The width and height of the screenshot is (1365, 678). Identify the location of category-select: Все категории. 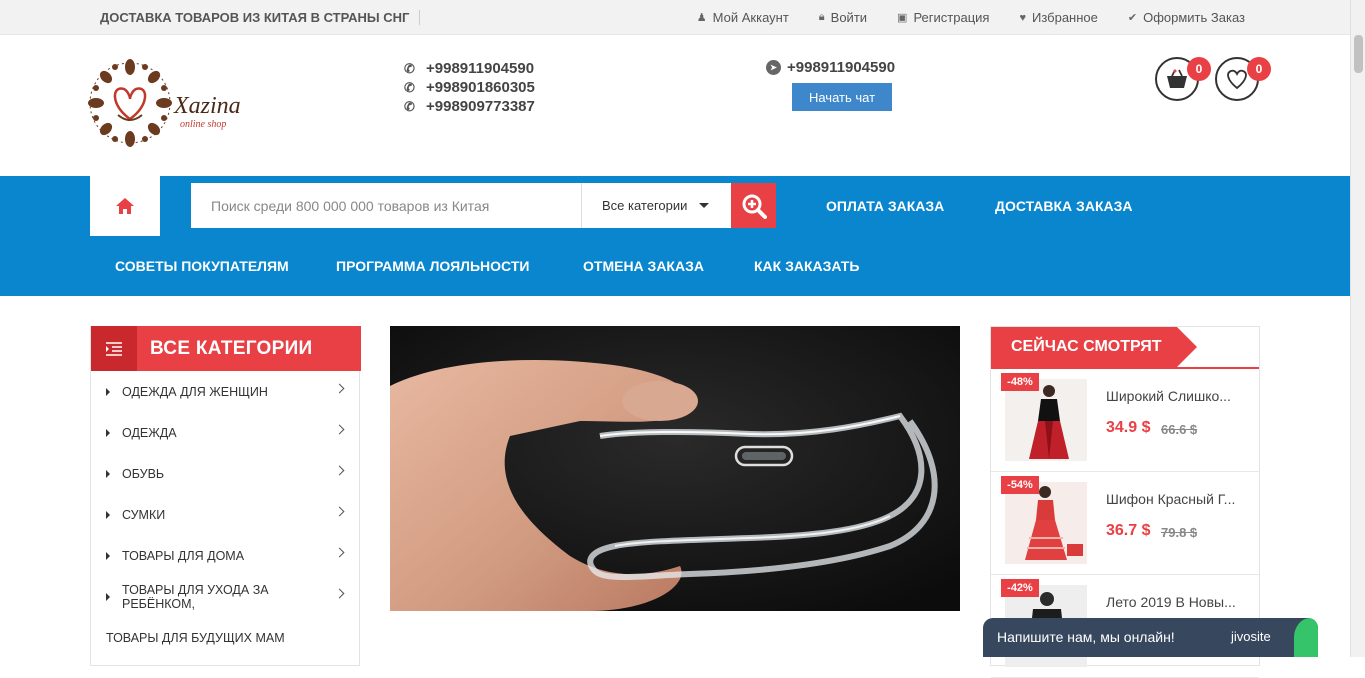
(656, 205).